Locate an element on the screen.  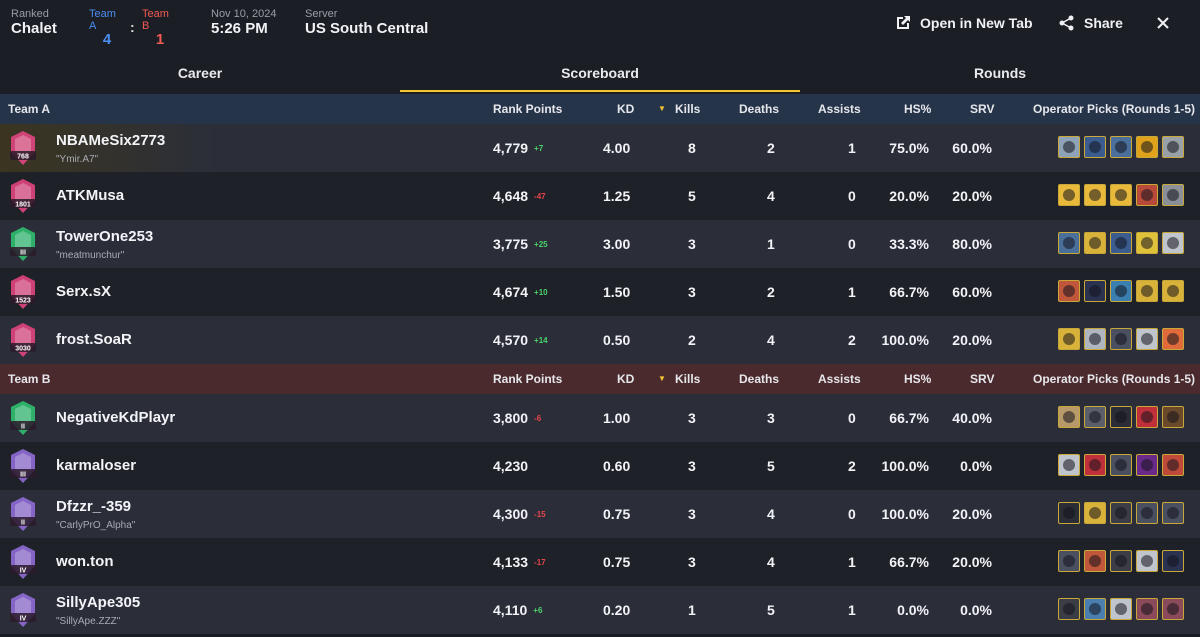
hs-cell: 100.0% is located at coordinates (905, 514).